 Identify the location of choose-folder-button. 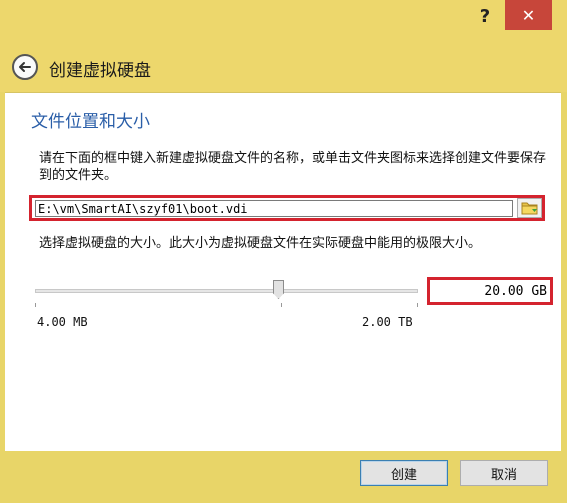
(529, 208).